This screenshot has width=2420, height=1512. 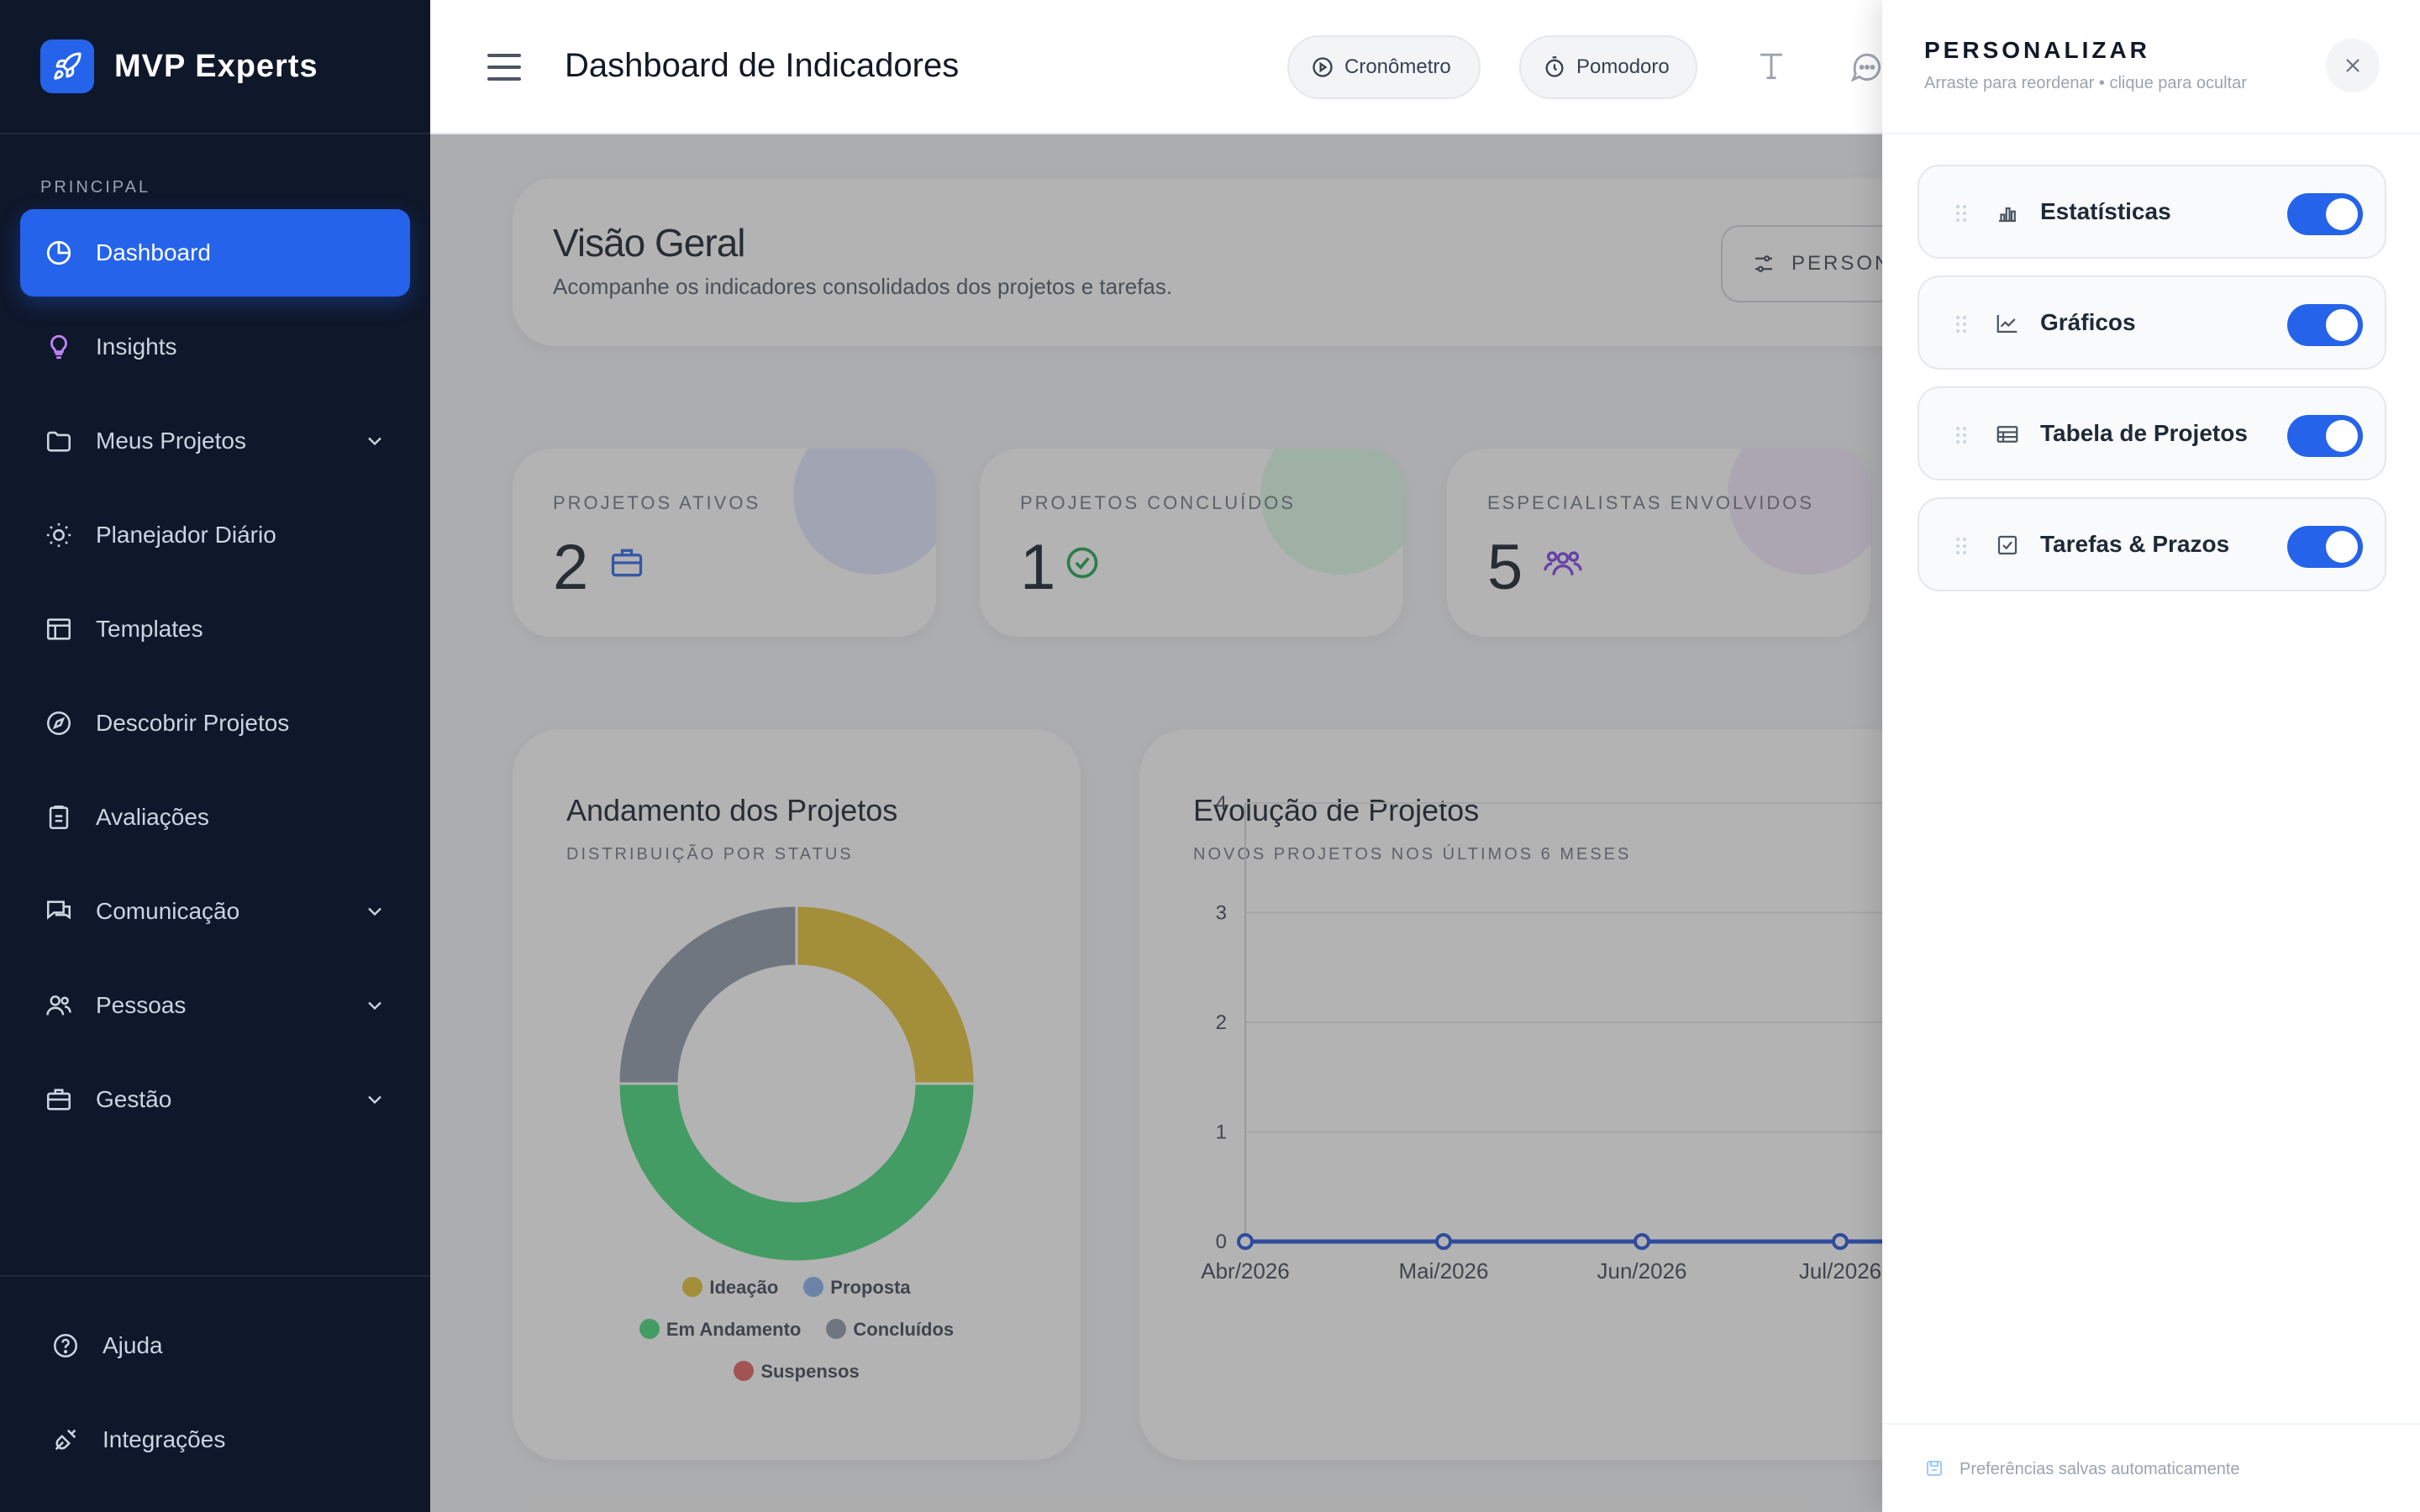 I want to click on panel-item-label: Tabela de Projetos, so click(x=2144, y=433).